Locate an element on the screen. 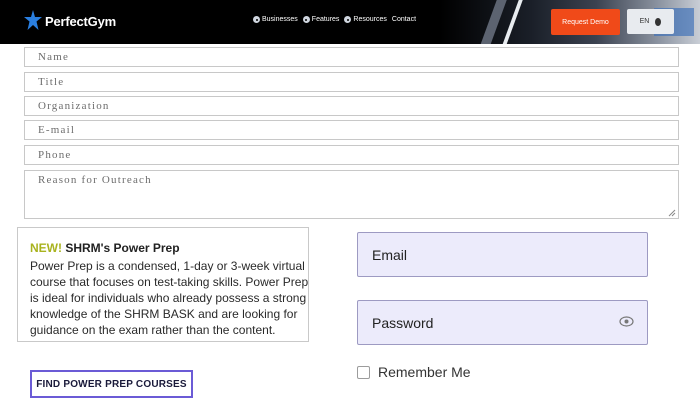 The width and height of the screenshot is (700, 400). find-courses-button: FIND POWER PREP COURSES is located at coordinates (111, 384).